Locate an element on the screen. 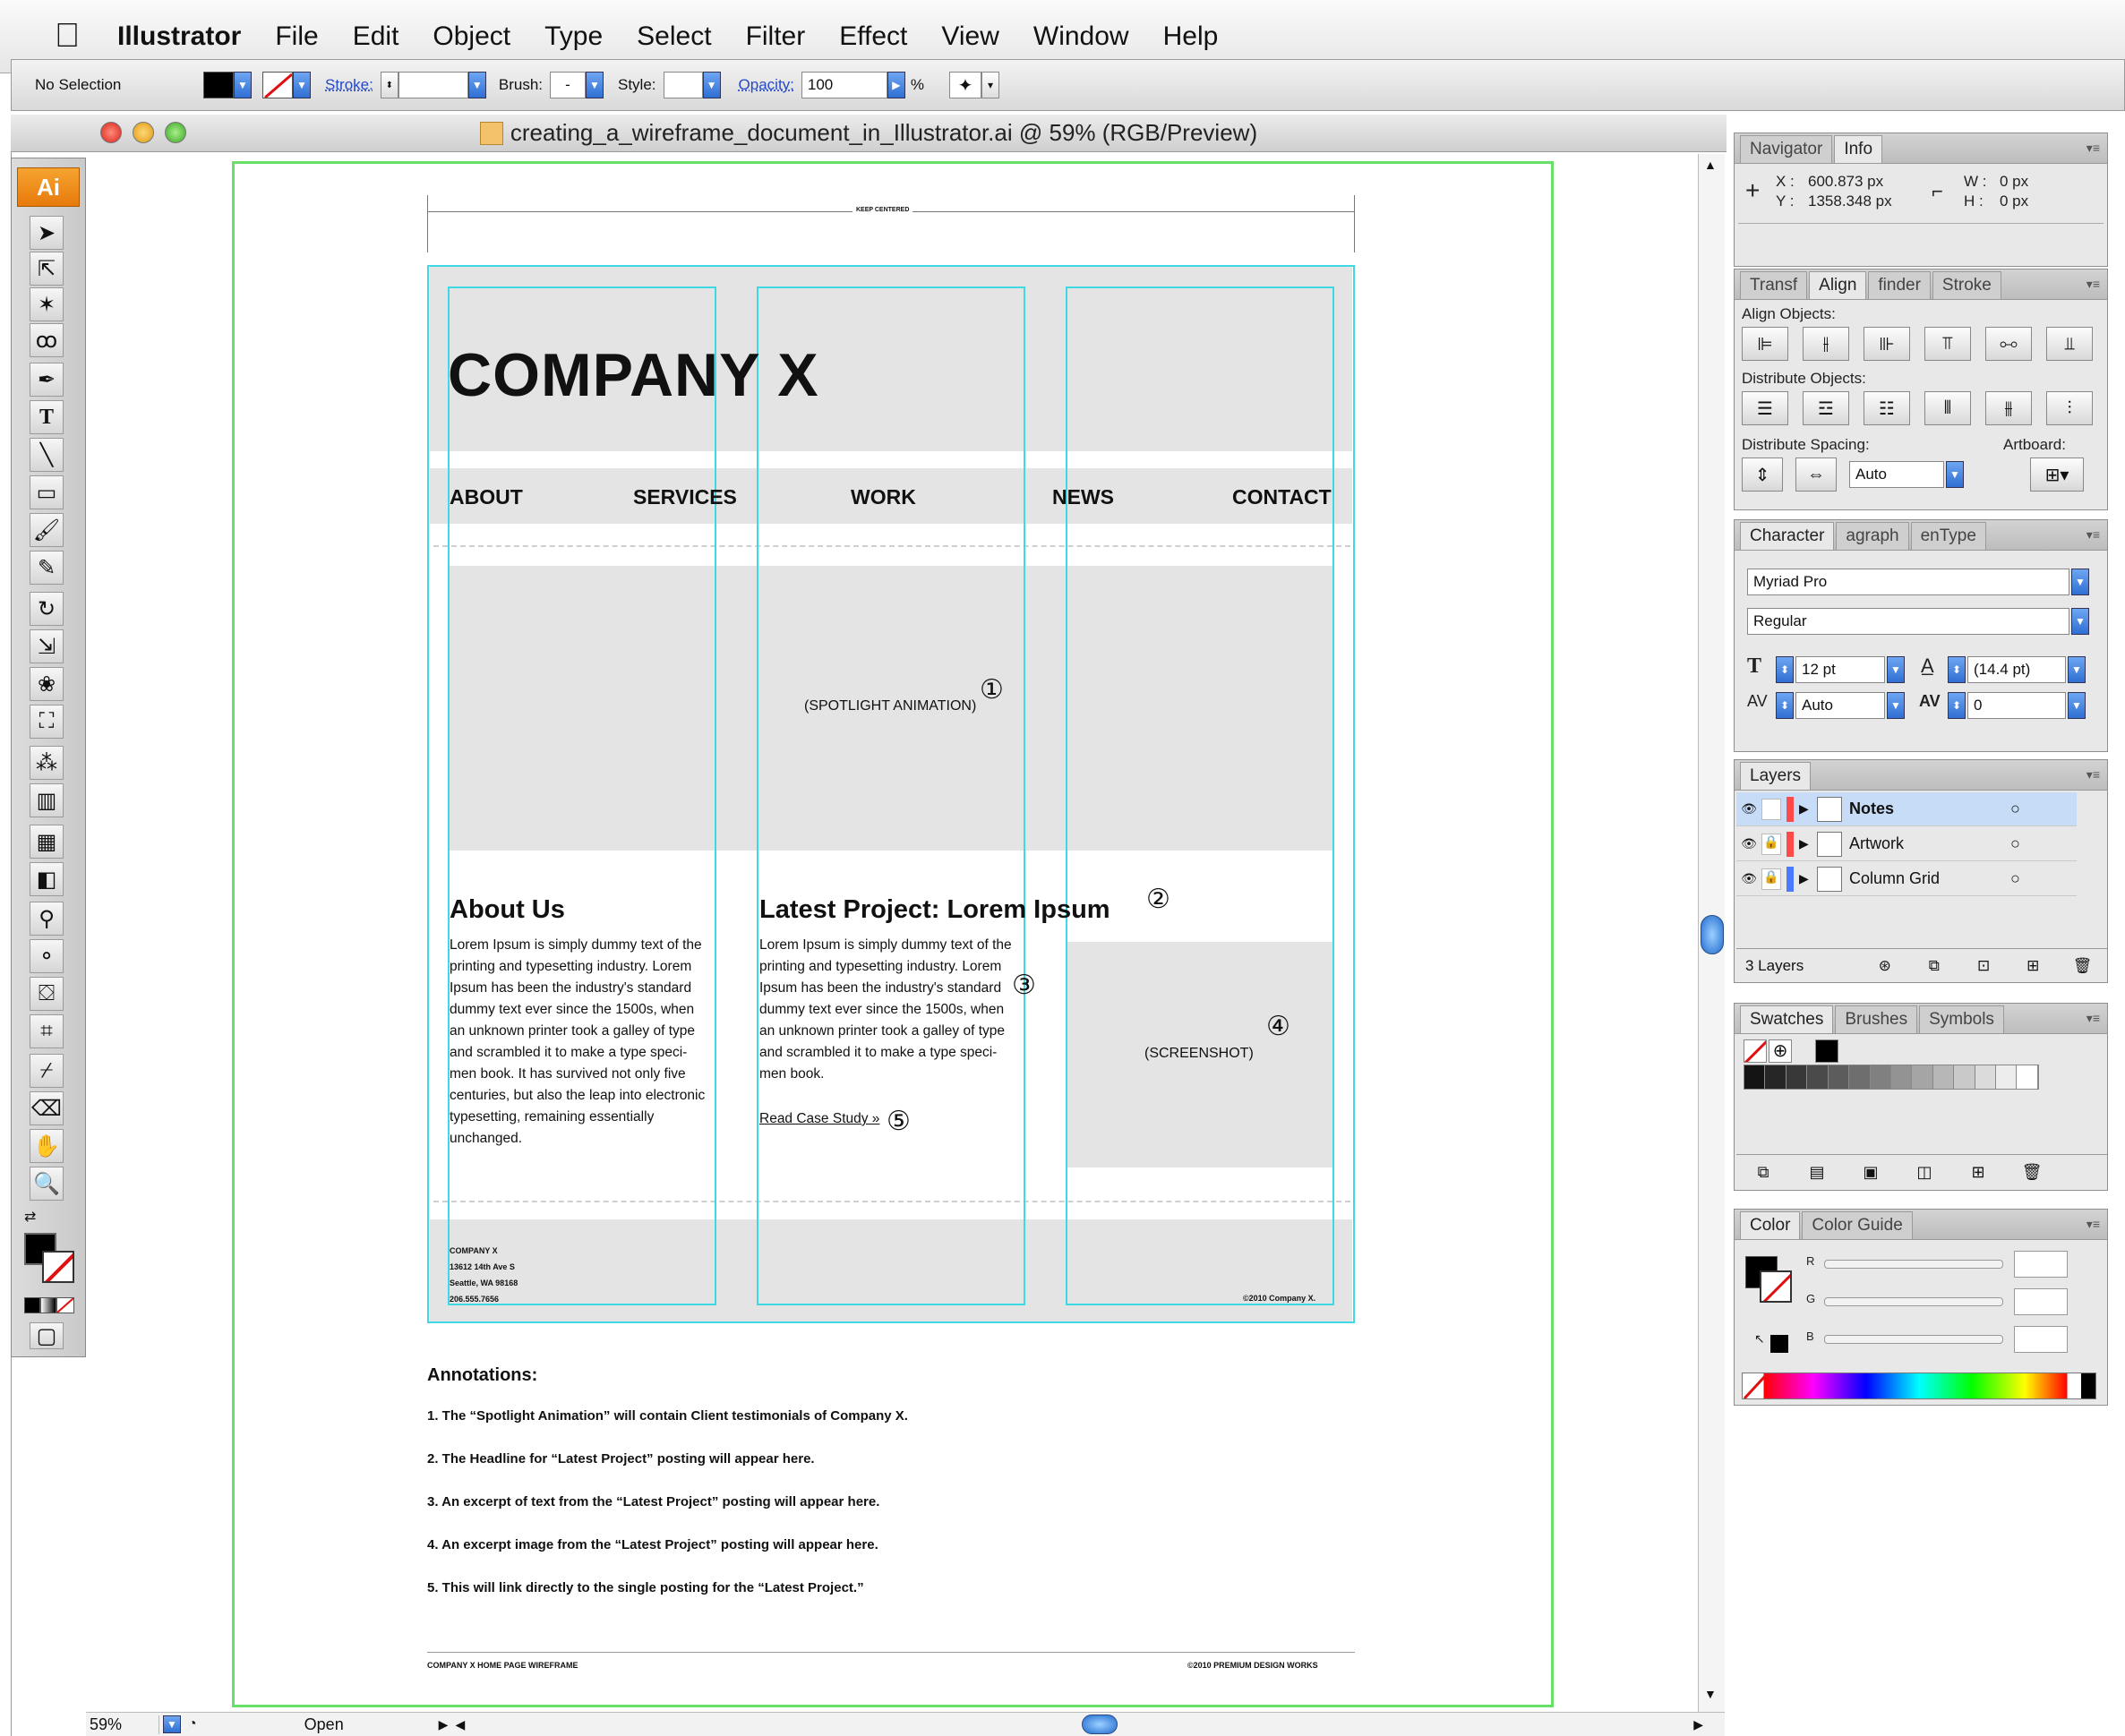 This screenshot has width=2125, height=1736. align-vcenter-icon: ⧟ is located at coordinates (2009, 344).